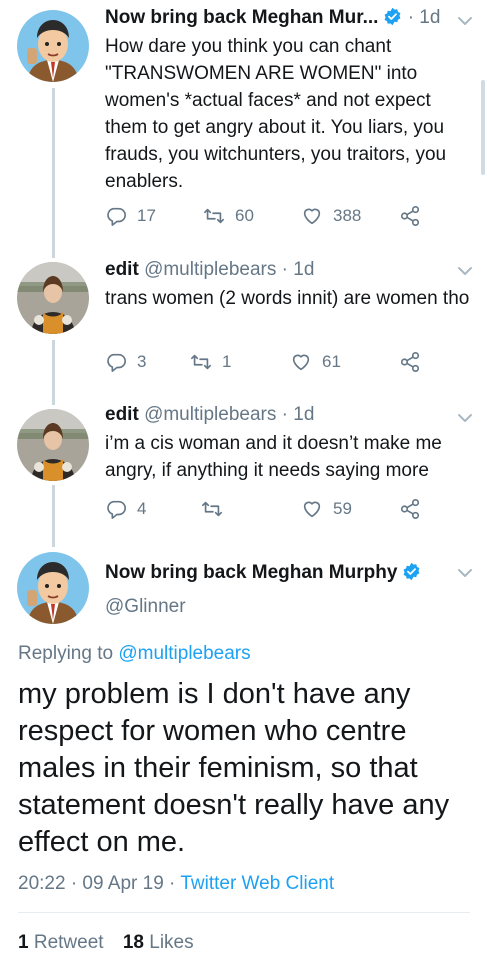  I want to click on retweet-total: 1, so click(23, 942).